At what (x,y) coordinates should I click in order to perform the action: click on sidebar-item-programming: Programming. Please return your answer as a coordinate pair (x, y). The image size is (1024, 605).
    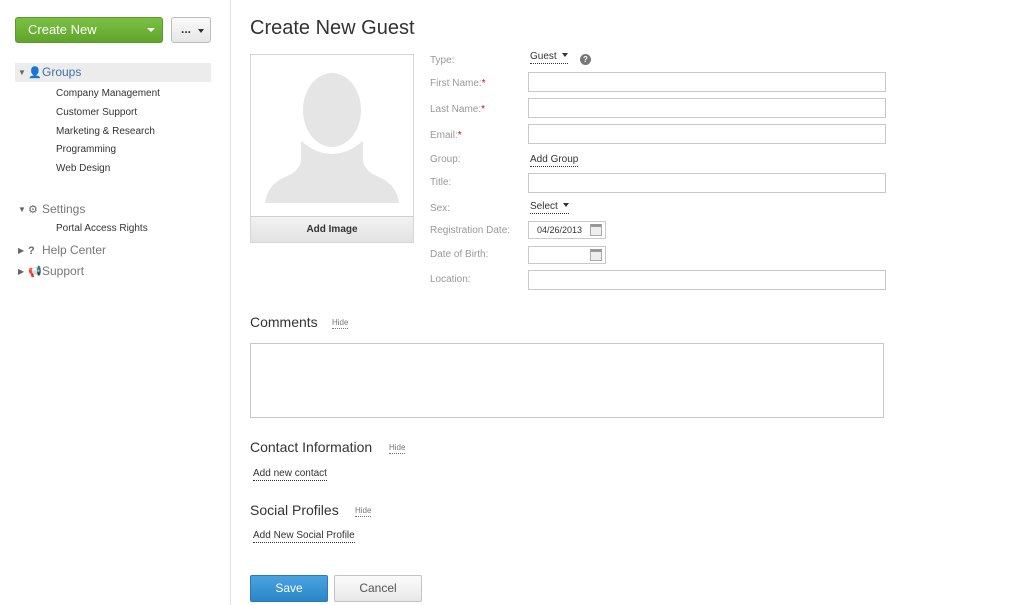
    Looking at the image, I should click on (86, 149).